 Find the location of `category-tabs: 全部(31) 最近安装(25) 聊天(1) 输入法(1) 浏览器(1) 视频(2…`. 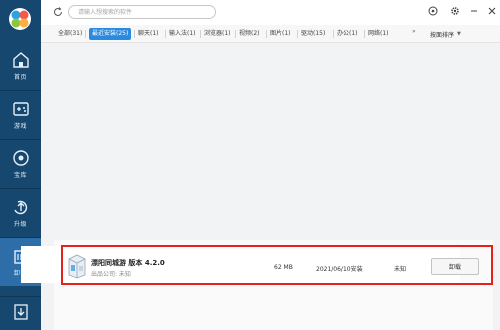

category-tabs: 全部(31) 最近安装(25) 聊天(1) 输入法(1) 浏览器(1) 视频(2… is located at coordinates (270, 34).